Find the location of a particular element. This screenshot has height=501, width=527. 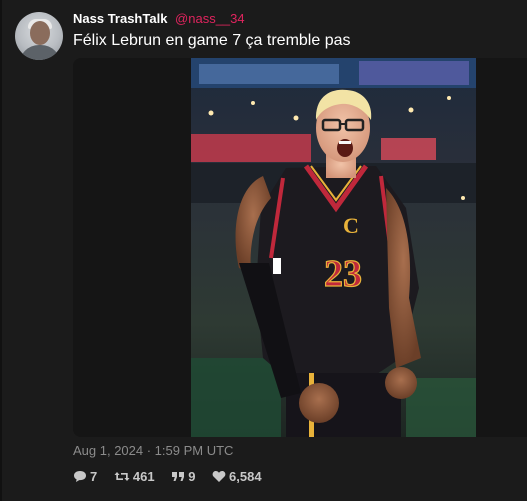

jersey-logo: C is located at coordinates (351, 225).